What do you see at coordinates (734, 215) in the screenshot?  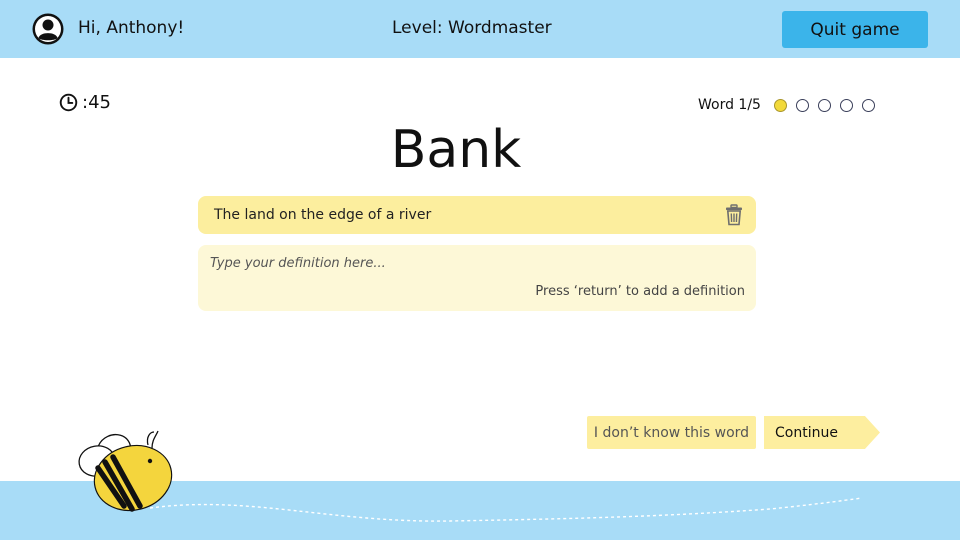 I see `trash-icon` at bounding box center [734, 215].